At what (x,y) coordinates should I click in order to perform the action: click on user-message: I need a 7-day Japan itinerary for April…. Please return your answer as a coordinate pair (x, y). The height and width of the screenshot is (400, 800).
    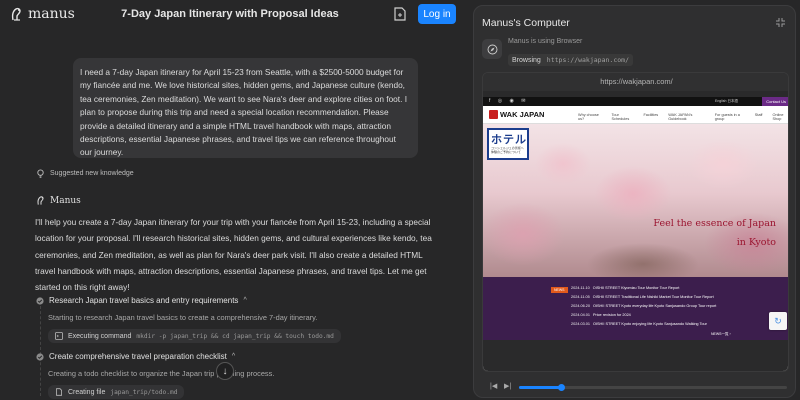
    Looking at the image, I should click on (245, 108).